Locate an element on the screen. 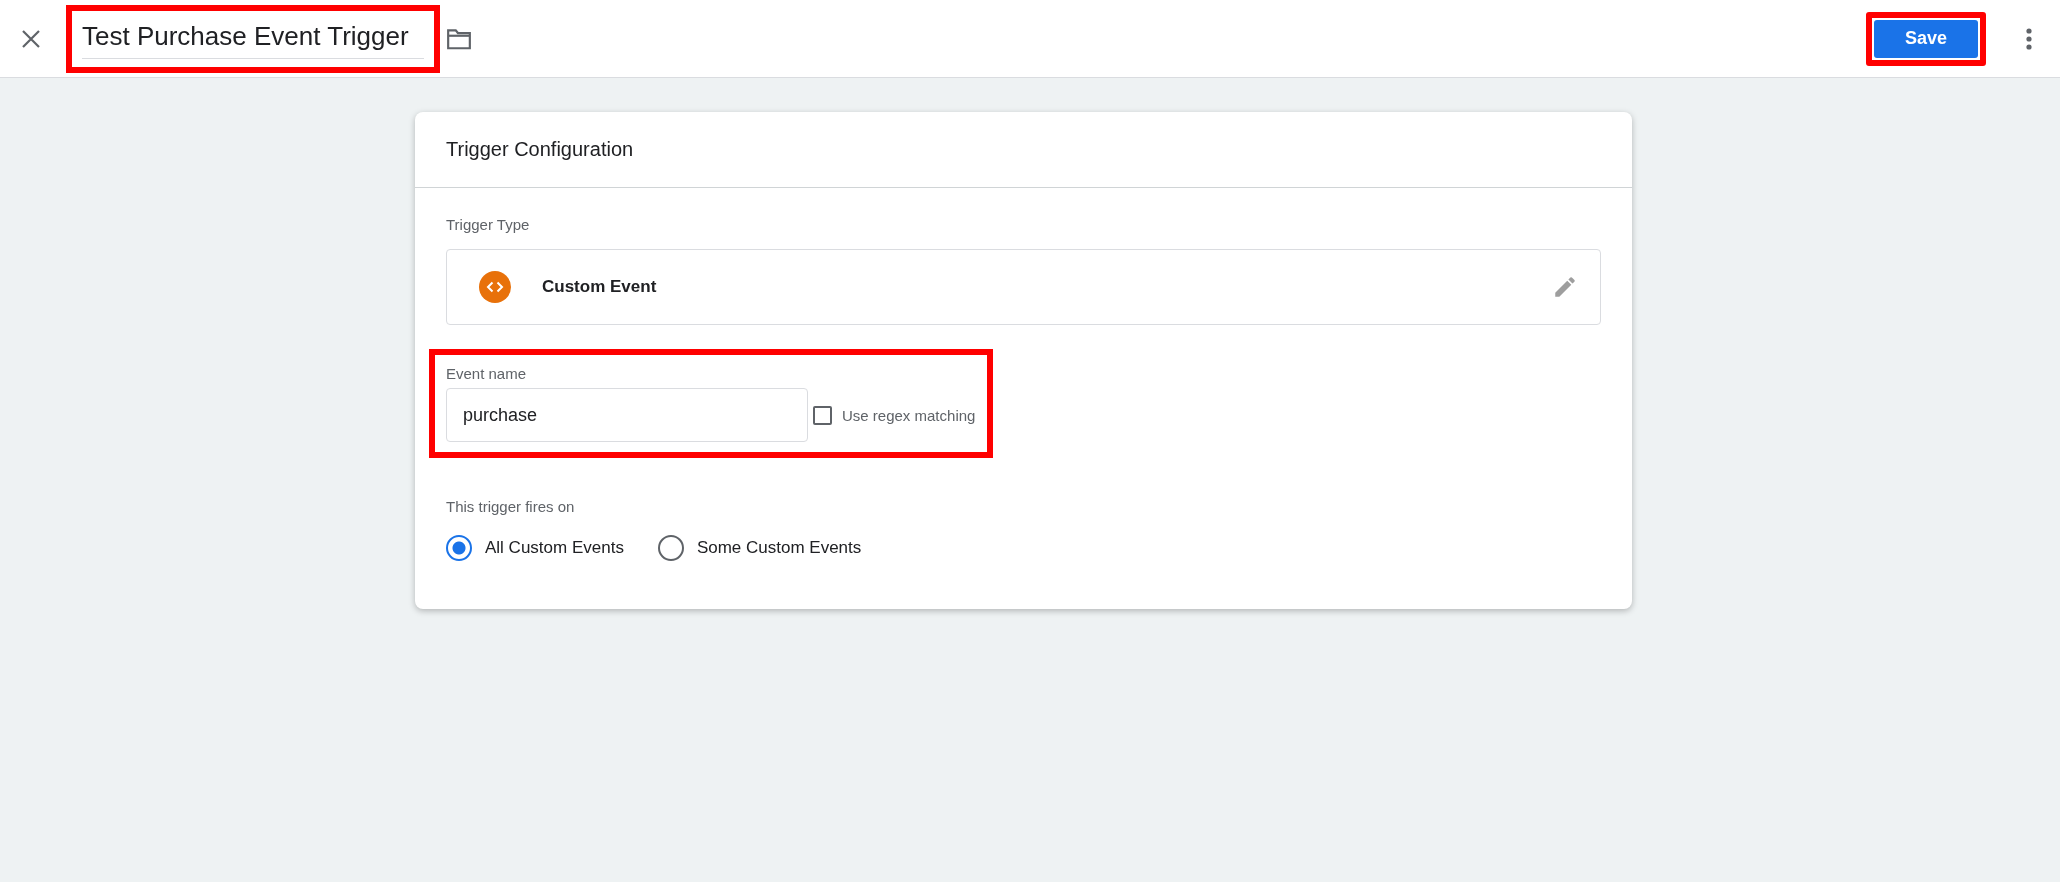  section-label: This trigger fires on is located at coordinates (510, 506).